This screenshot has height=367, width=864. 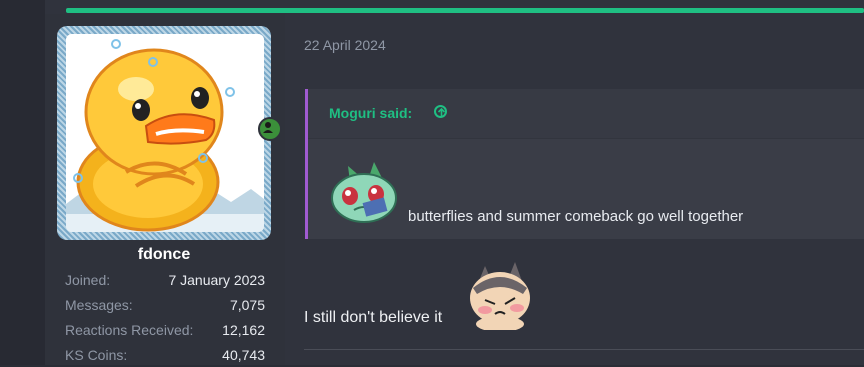 I want to click on stat-label: Messages:, so click(x=99, y=305).